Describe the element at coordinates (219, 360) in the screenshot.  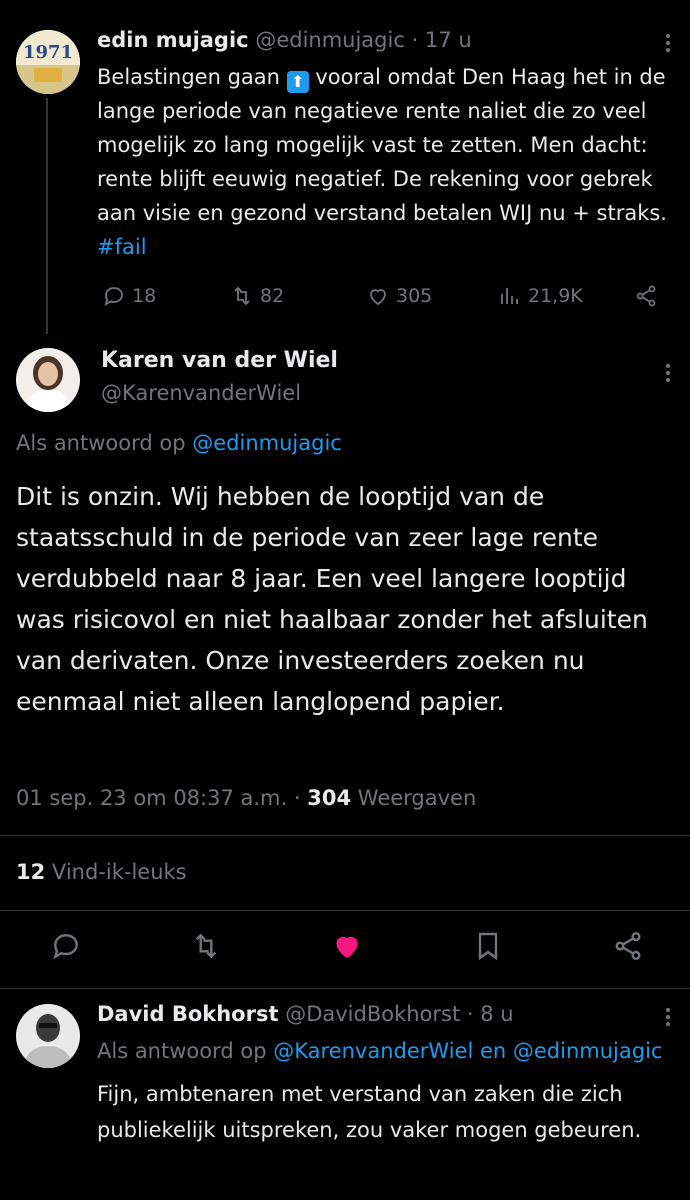
I see `display-name: Karen van der Wiel` at that location.